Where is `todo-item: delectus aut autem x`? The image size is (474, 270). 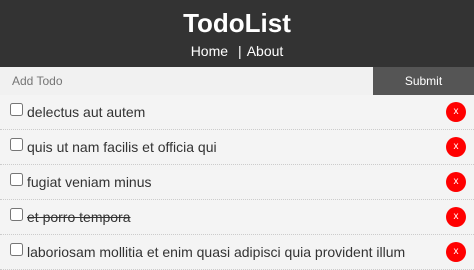 todo-item: delectus aut autem x is located at coordinates (237, 112).